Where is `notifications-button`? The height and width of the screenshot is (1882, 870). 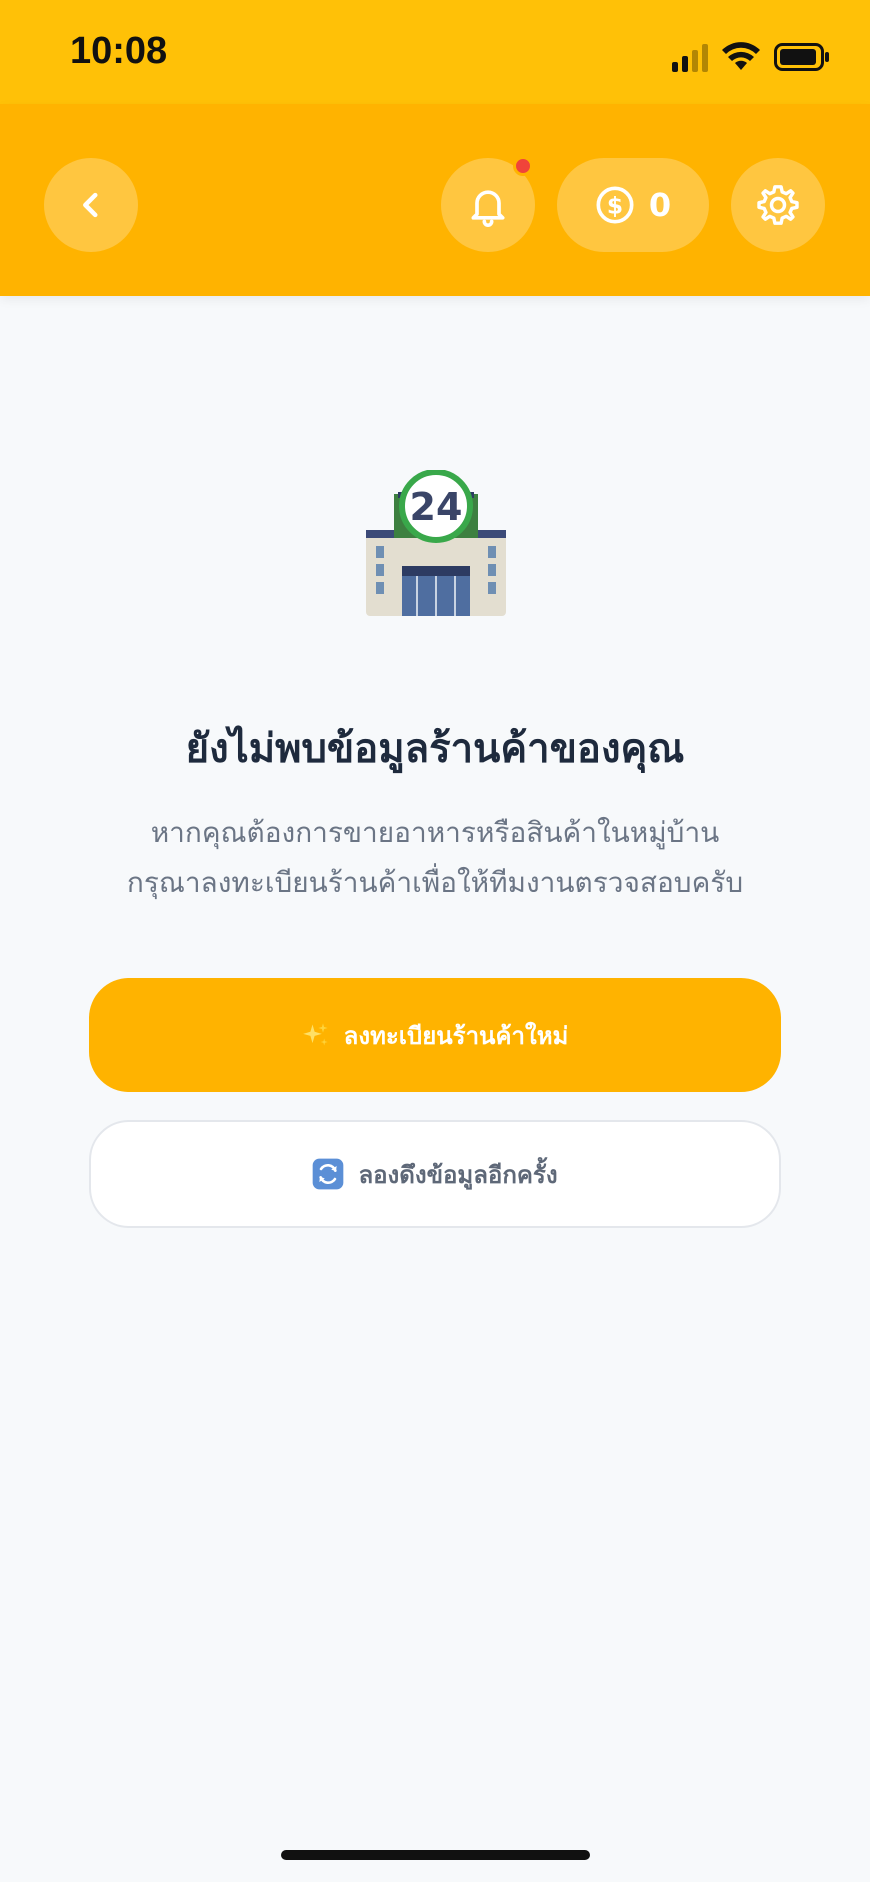
notifications-button is located at coordinates (488, 204).